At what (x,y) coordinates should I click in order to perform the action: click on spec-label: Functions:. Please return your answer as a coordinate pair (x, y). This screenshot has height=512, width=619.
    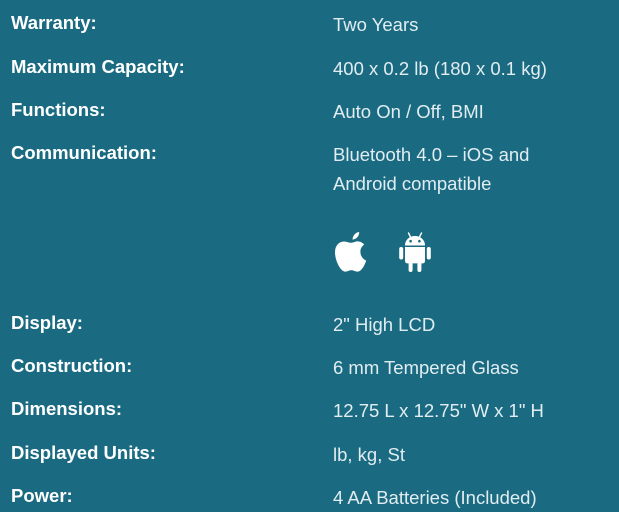
    Looking at the image, I should click on (58, 109).